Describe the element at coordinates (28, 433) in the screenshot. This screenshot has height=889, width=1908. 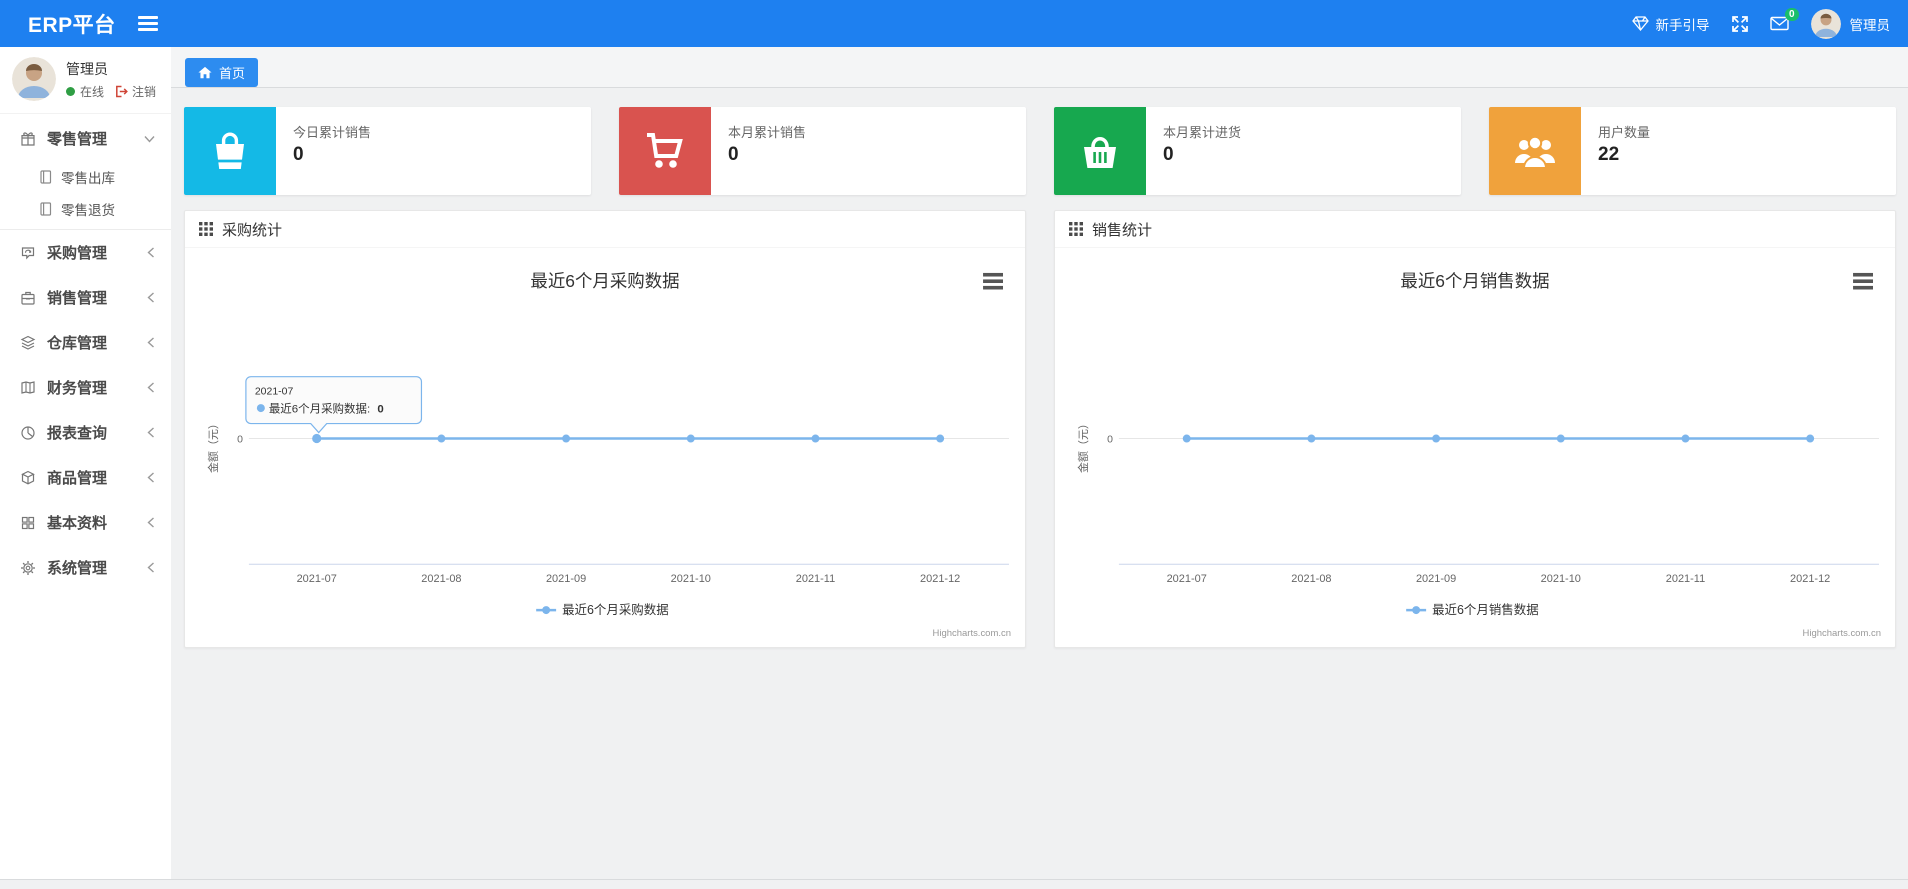
I see `pie-chart-icon` at that location.